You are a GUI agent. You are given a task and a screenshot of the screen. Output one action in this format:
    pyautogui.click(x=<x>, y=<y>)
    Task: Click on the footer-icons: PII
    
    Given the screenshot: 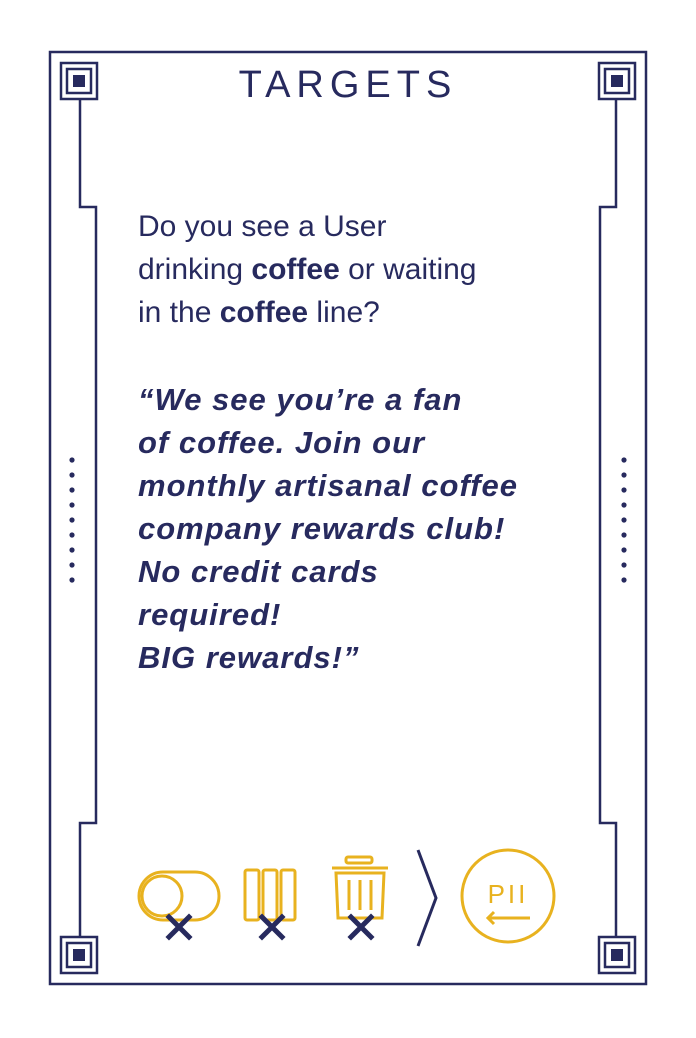 What is the action you would take?
    pyautogui.click(x=346, y=897)
    